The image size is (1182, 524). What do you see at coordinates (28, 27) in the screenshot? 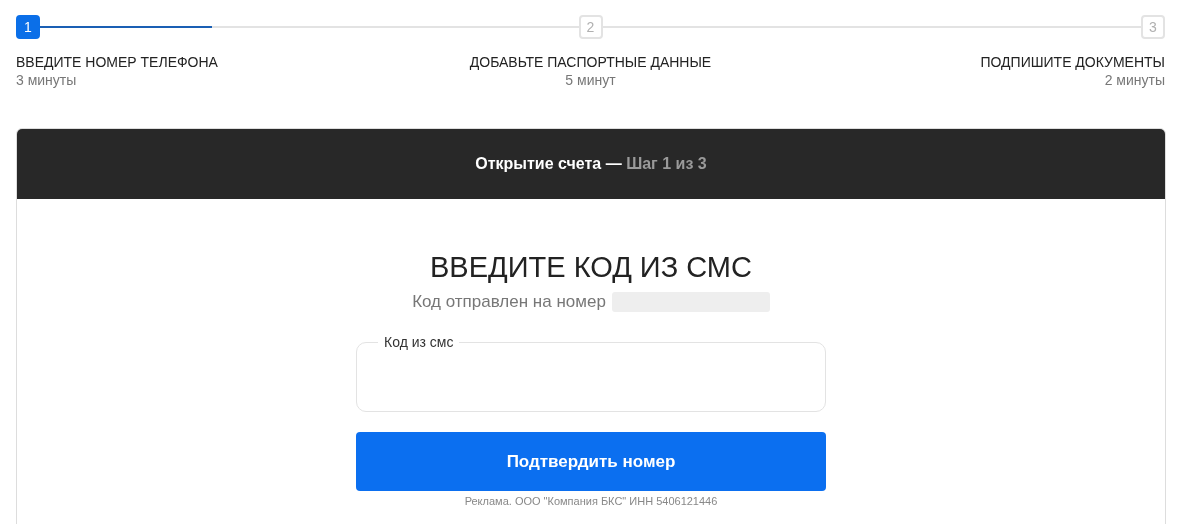
I see `step-number: 1` at bounding box center [28, 27].